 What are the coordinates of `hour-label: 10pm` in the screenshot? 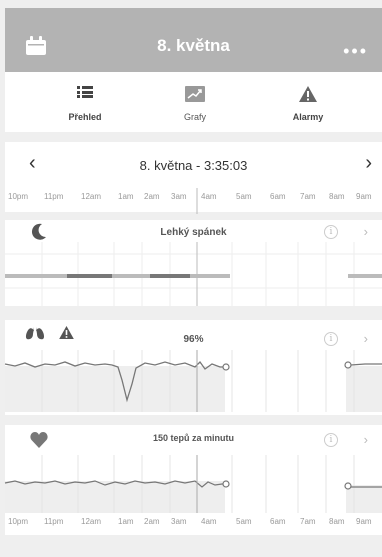 It's located at (18, 521).